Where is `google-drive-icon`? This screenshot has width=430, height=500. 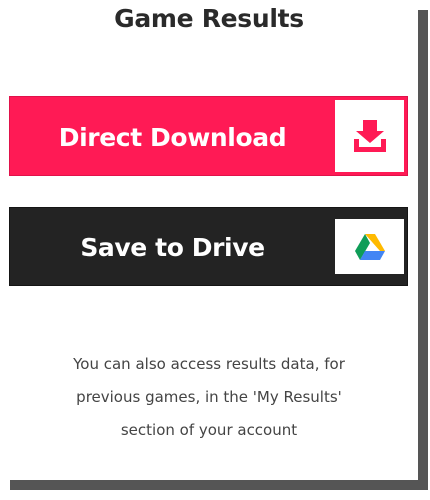
google-drive-icon is located at coordinates (369, 246).